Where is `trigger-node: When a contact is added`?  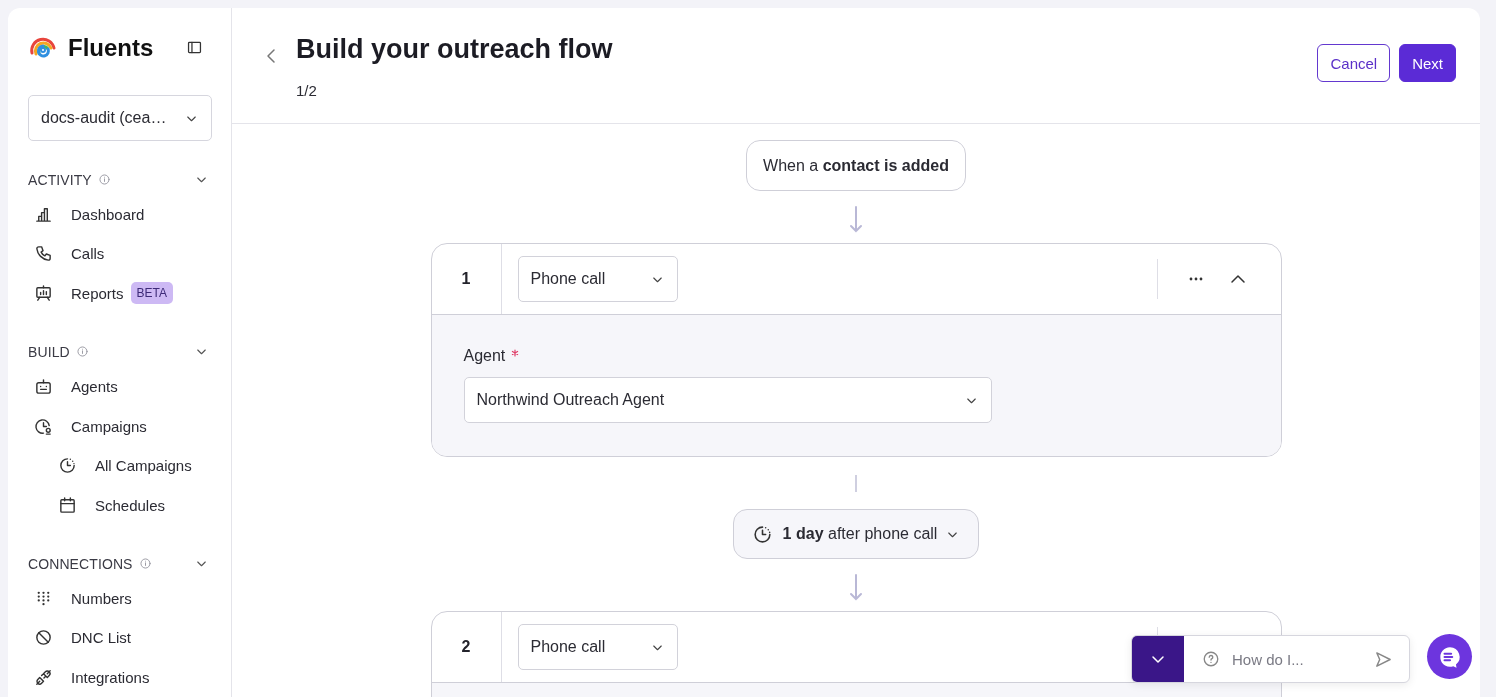 trigger-node: When a contact is added is located at coordinates (856, 165).